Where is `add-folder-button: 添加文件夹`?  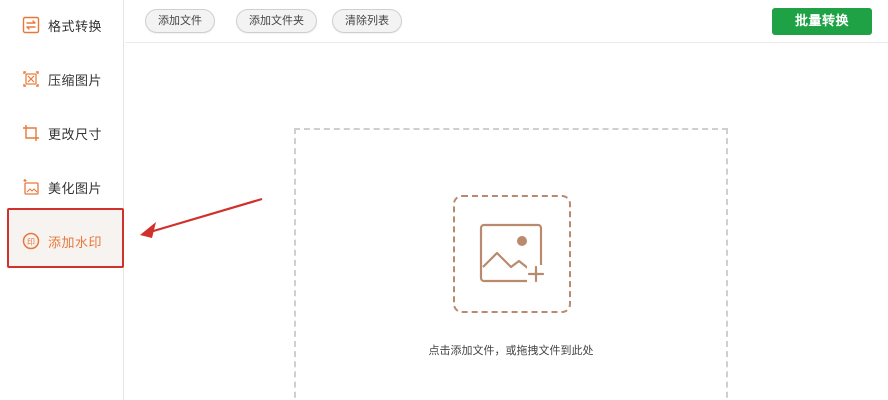 add-folder-button: 添加文件夹 is located at coordinates (276, 21).